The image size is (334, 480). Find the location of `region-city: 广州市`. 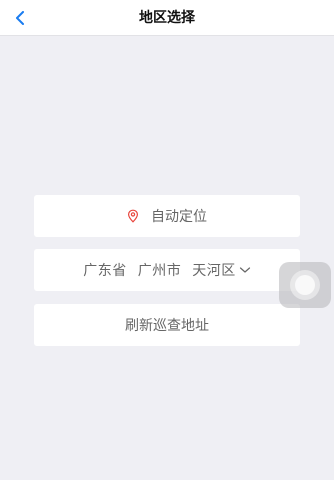

region-city: 广州市 is located at coordinates (159, 271).